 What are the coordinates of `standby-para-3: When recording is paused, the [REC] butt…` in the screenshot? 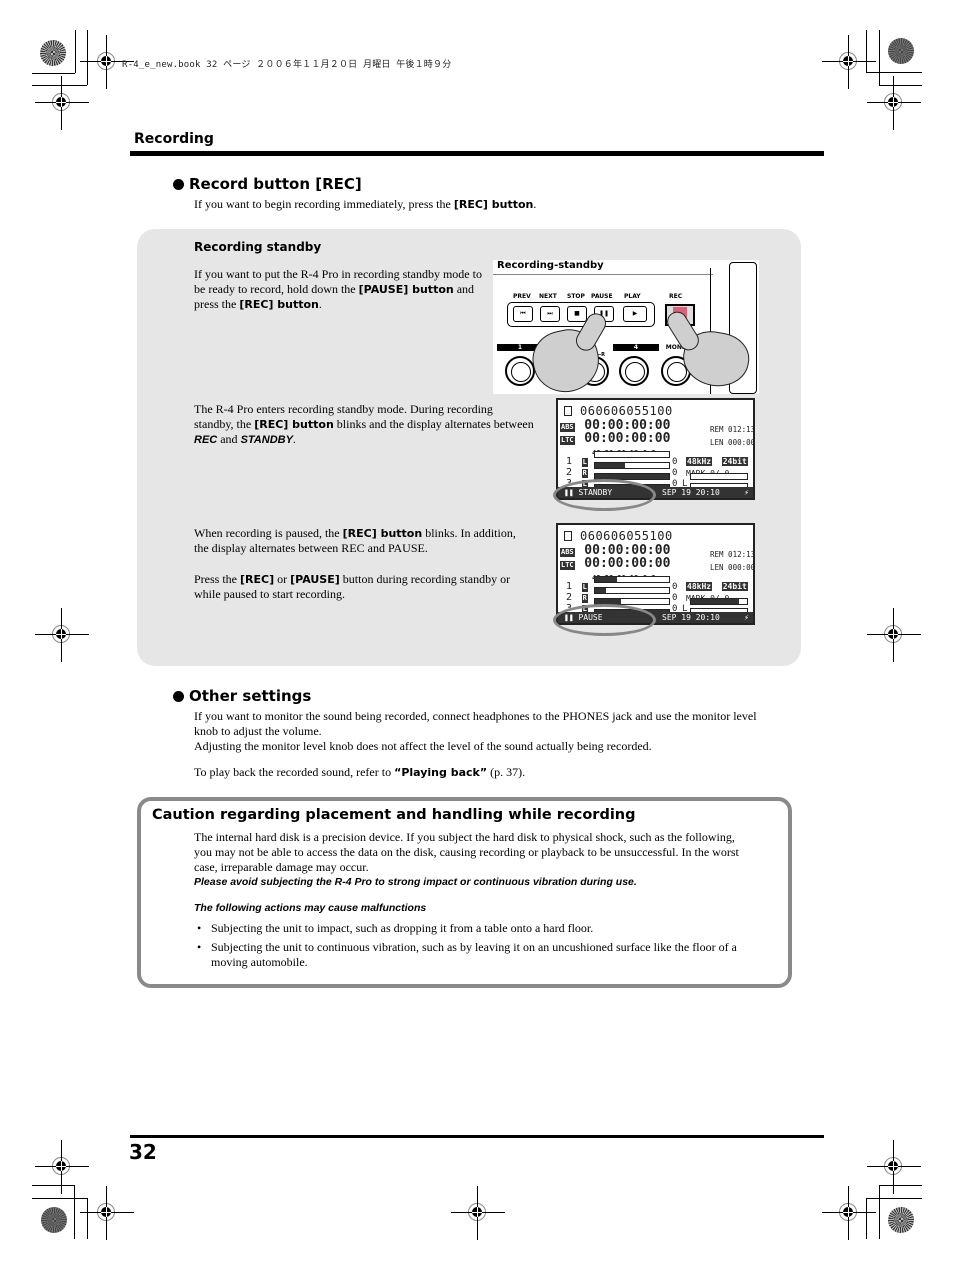 It's located at (355, 540).